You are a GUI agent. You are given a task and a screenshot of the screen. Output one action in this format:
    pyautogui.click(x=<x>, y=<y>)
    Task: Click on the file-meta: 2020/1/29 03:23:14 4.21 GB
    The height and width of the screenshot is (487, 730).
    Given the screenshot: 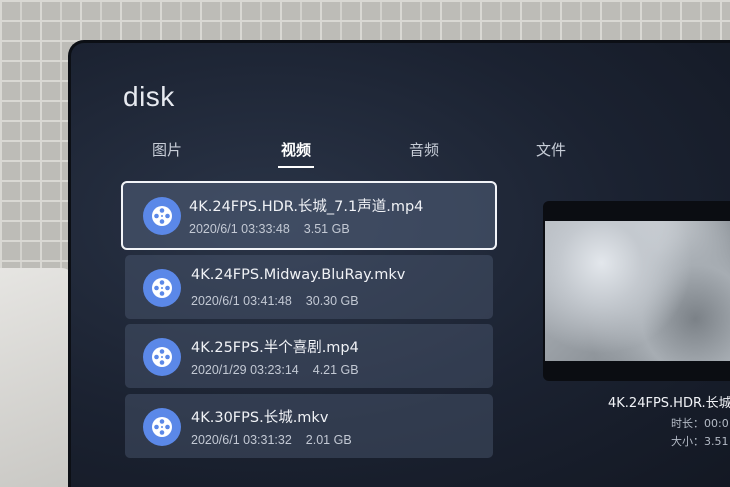 What is the action you would take?
    pyautogui.click(x=275, y=370)
    